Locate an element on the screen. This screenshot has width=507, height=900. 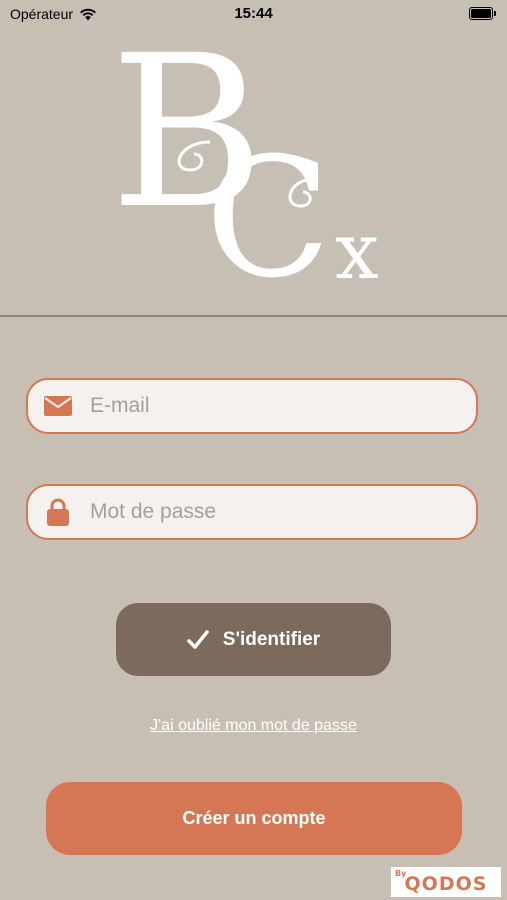
brand-by: By is located at coordinates (401, 873).